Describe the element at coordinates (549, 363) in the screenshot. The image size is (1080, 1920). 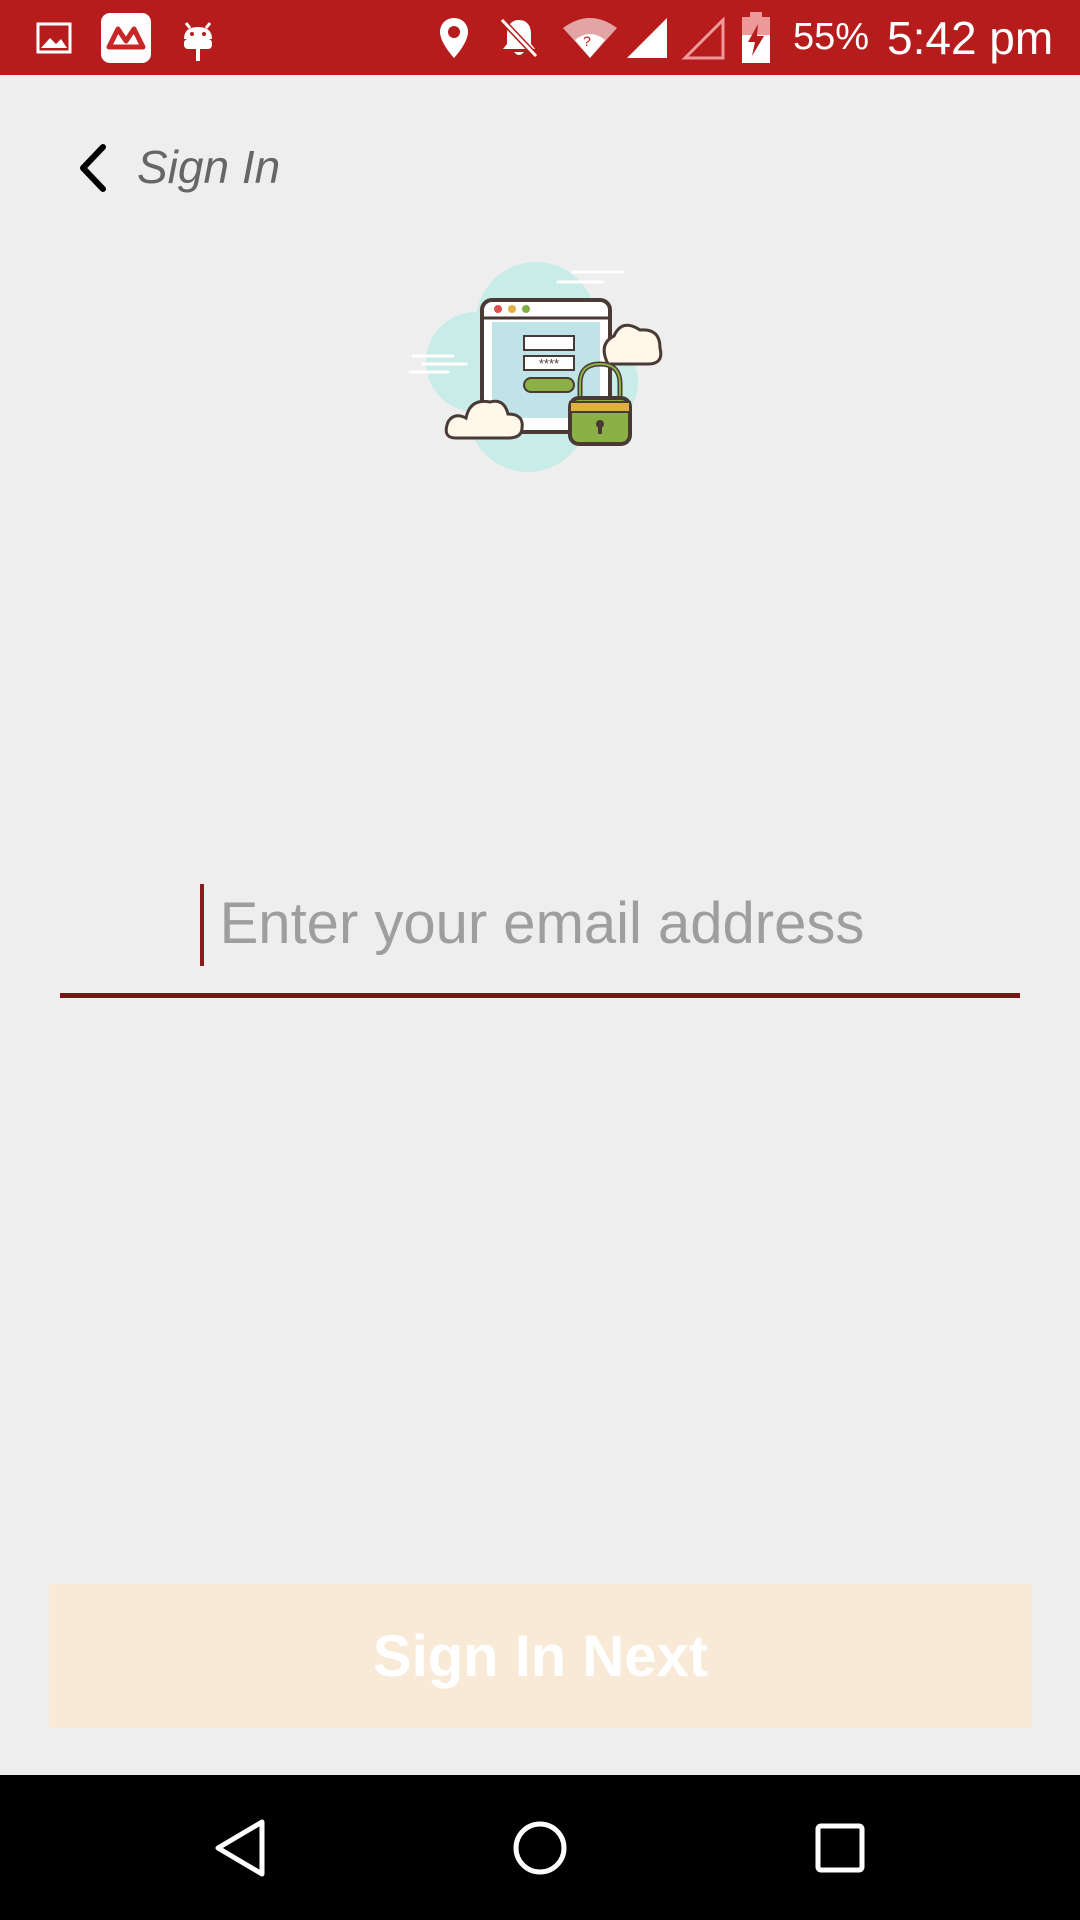
I see `password-mask-text: ****` at that location.